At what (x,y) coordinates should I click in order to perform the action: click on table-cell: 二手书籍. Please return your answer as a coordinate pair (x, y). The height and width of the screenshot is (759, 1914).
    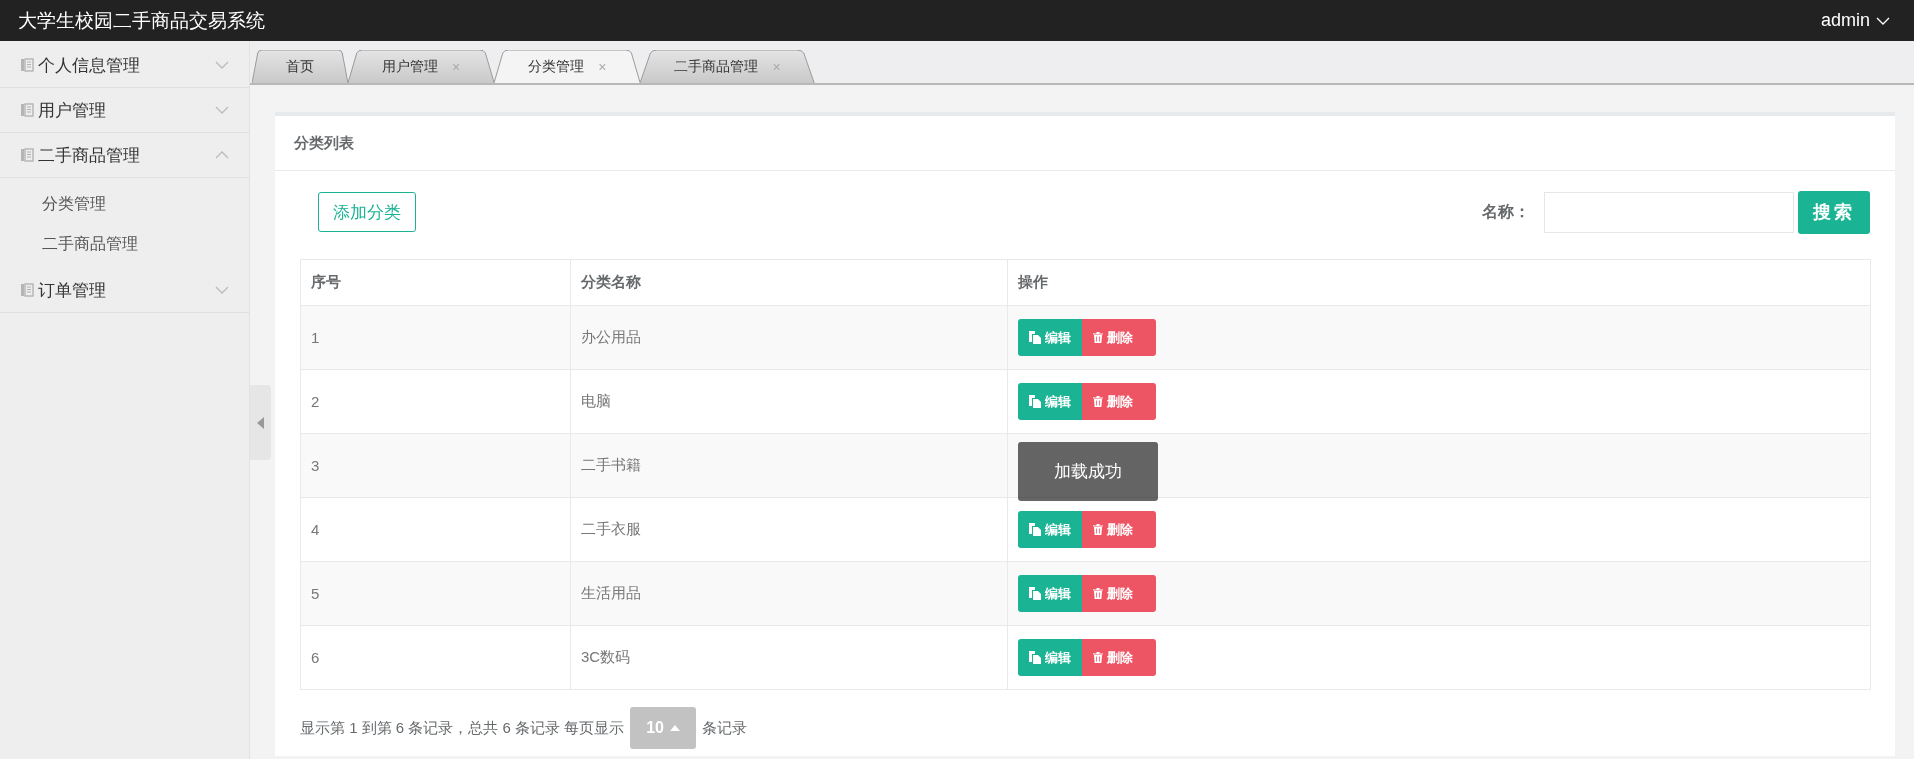
    Looking at the image, I should click on (789, 465).